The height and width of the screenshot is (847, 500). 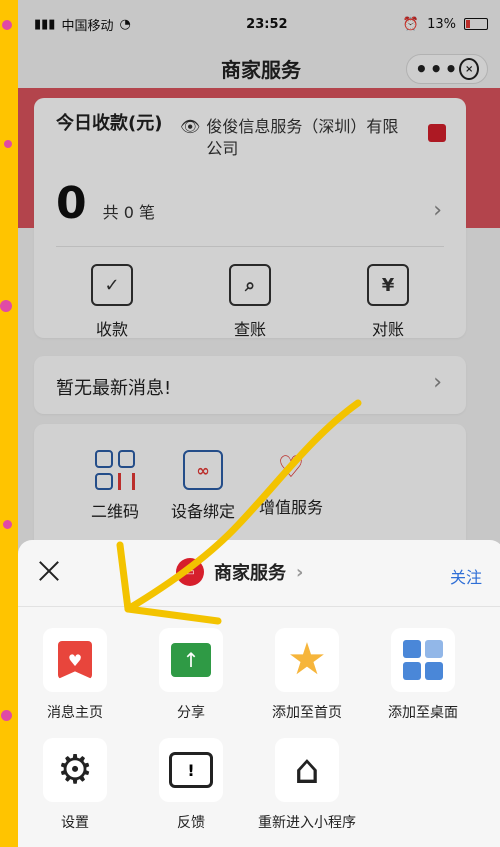 I want to click on share-icon: ↑, so click(x=191, y=660).